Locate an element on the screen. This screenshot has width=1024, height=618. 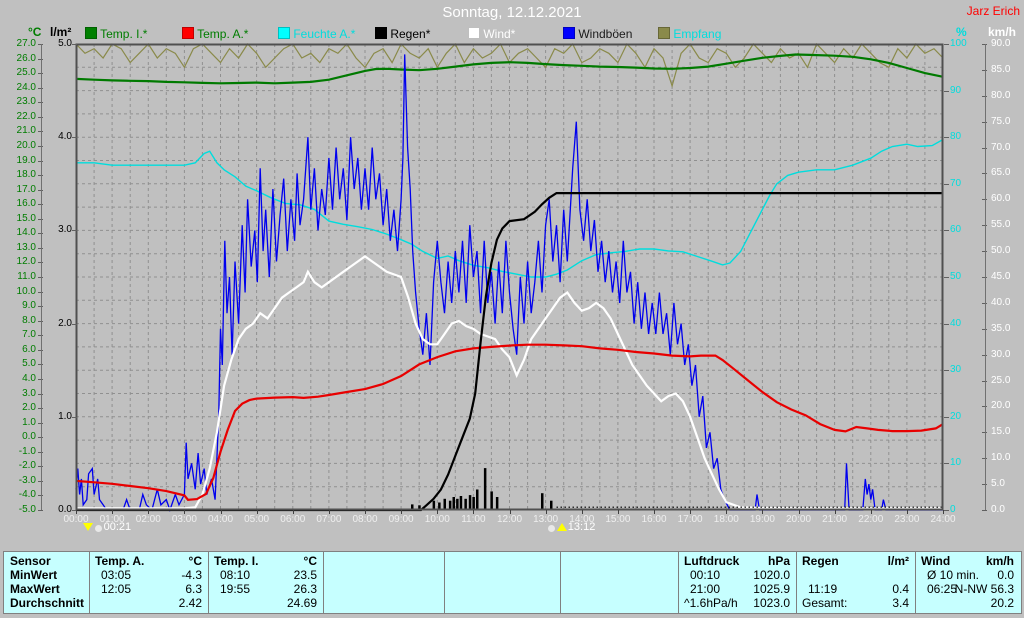
unit-label-rain: l/m² is located at coordinates (61, 32).